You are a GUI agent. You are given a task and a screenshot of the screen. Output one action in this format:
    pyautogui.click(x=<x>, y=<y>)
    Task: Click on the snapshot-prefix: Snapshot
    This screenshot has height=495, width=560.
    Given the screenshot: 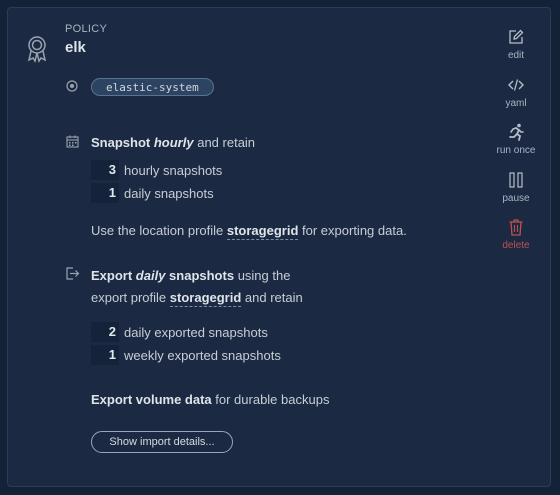 What is the action you would take?
    pyautogui.click(x=121, y=142)
    